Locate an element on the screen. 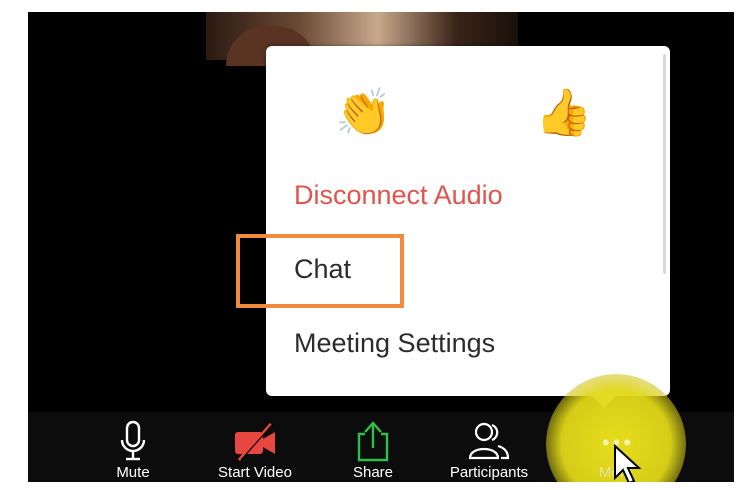 The height and width of the screenshot is (490, 740). participants-label: Participants is located at coordinates (489, 472).